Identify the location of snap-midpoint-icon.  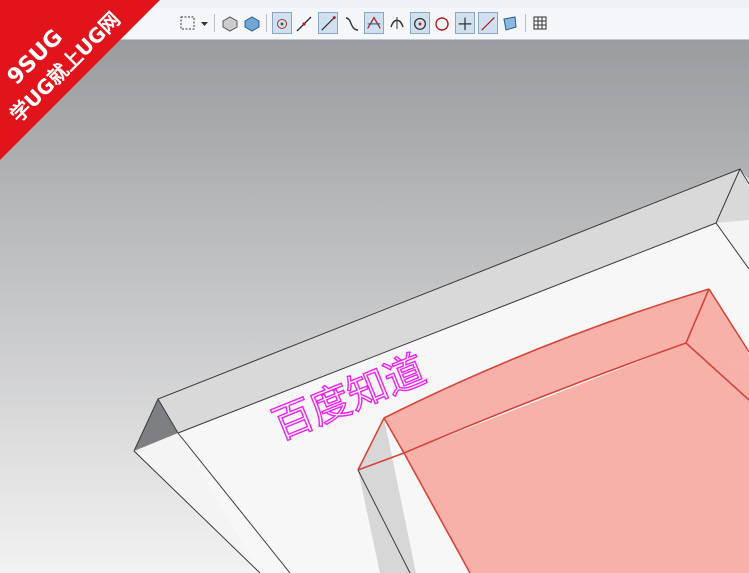
(304, 24).